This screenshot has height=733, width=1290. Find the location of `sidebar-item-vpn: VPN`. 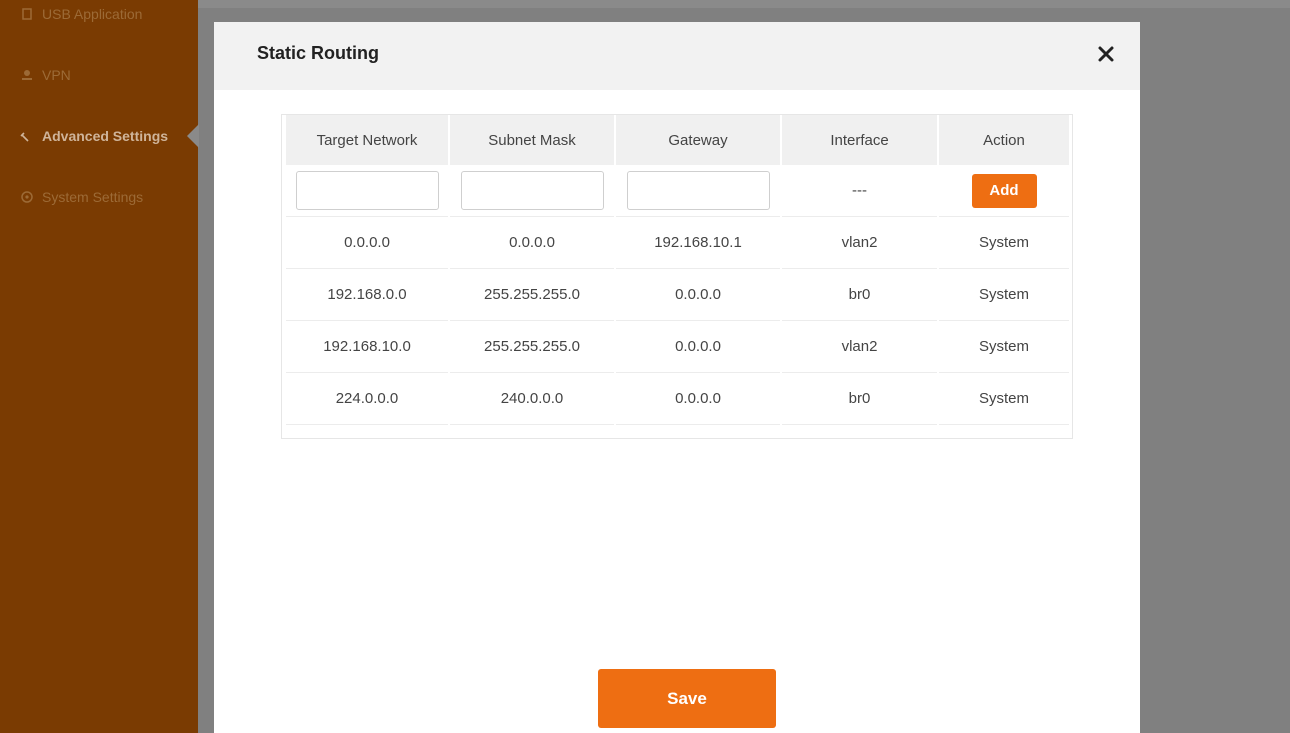

sidebar-item-vpn: VPN is located at coordinates (45, 75).